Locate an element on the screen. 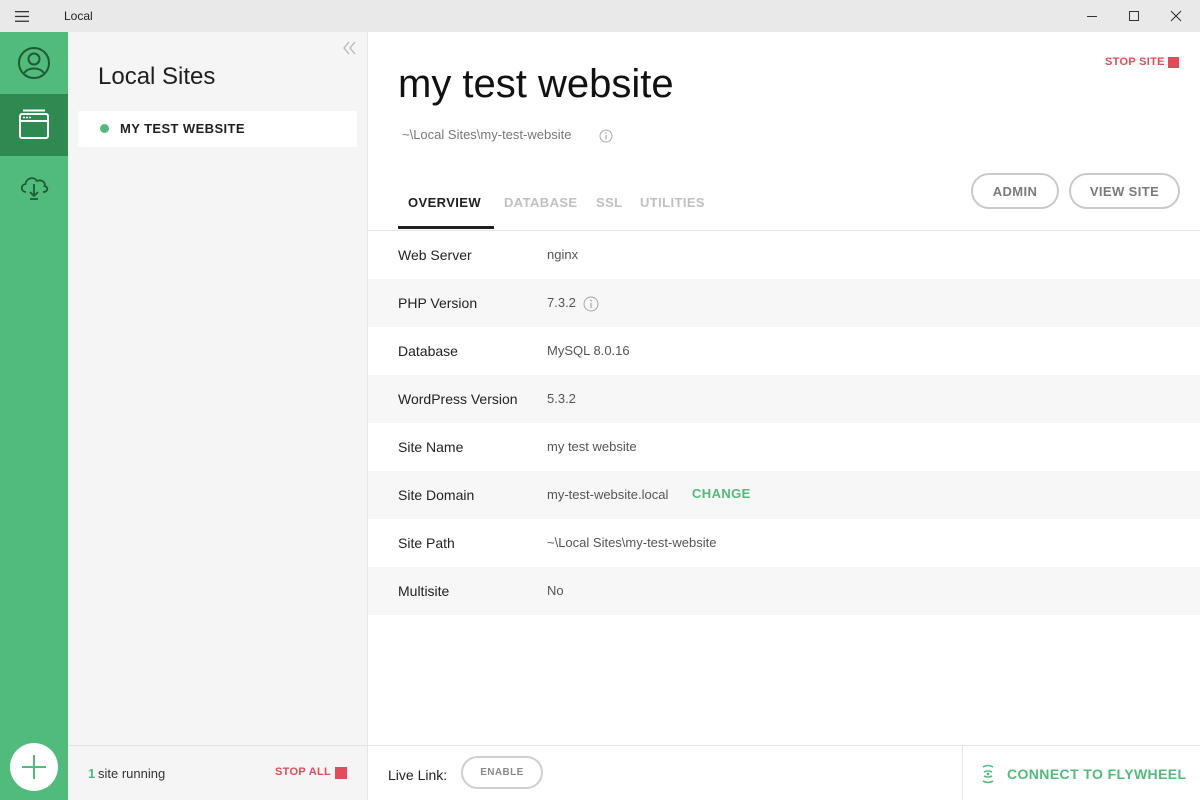 The image size is (1200, 800). minimize-icon is located at coordinates (1092, 16).